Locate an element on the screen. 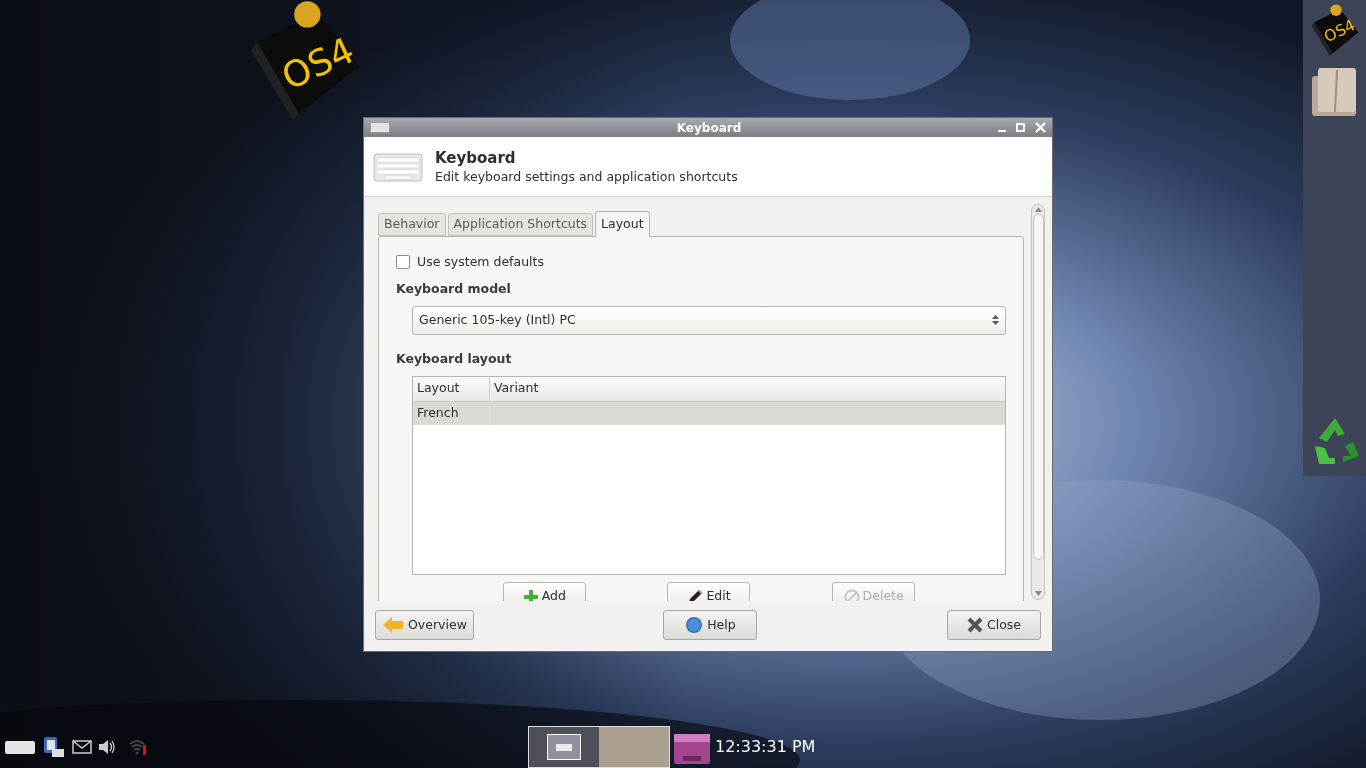 The height and width of the screenshot is (768, 1366). tab: Behavior is located at coordinates (412, 224).